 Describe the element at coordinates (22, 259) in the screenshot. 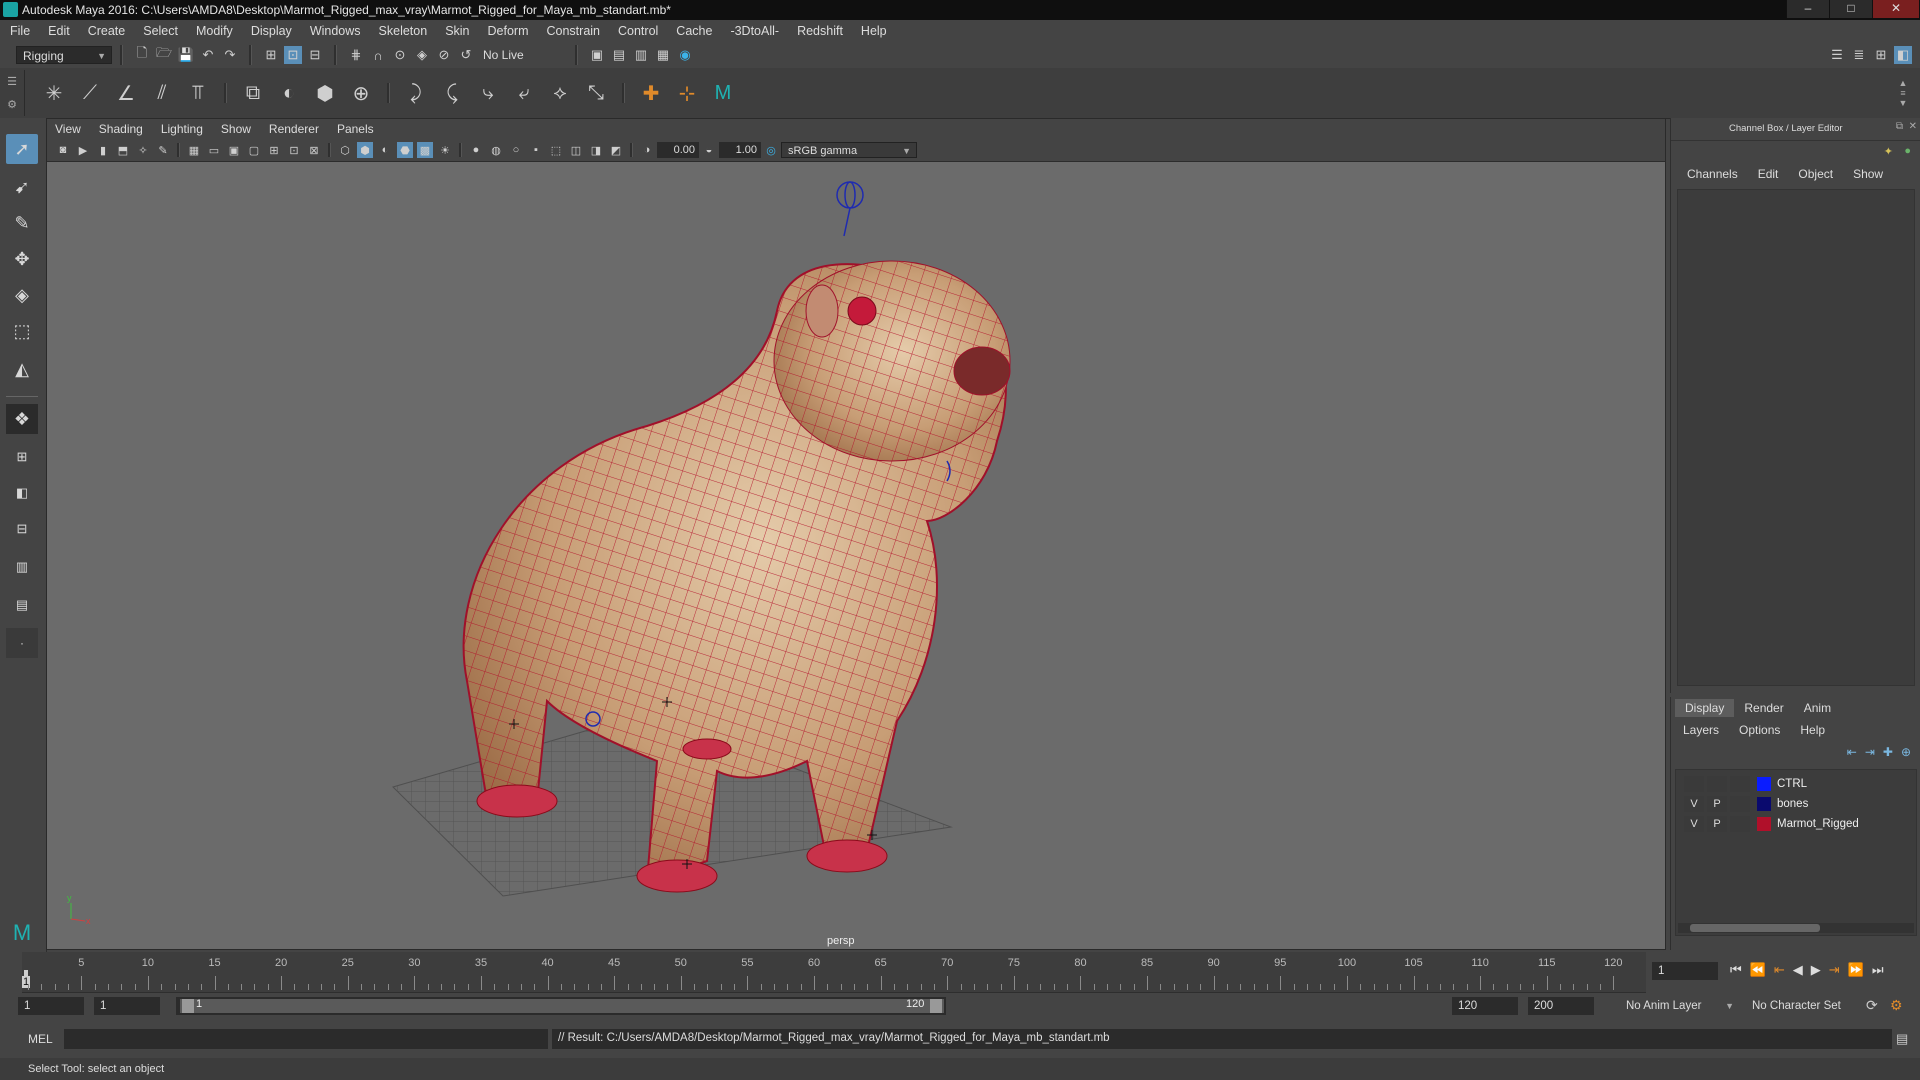

I see `move-tool-icon: ✥` at that location.